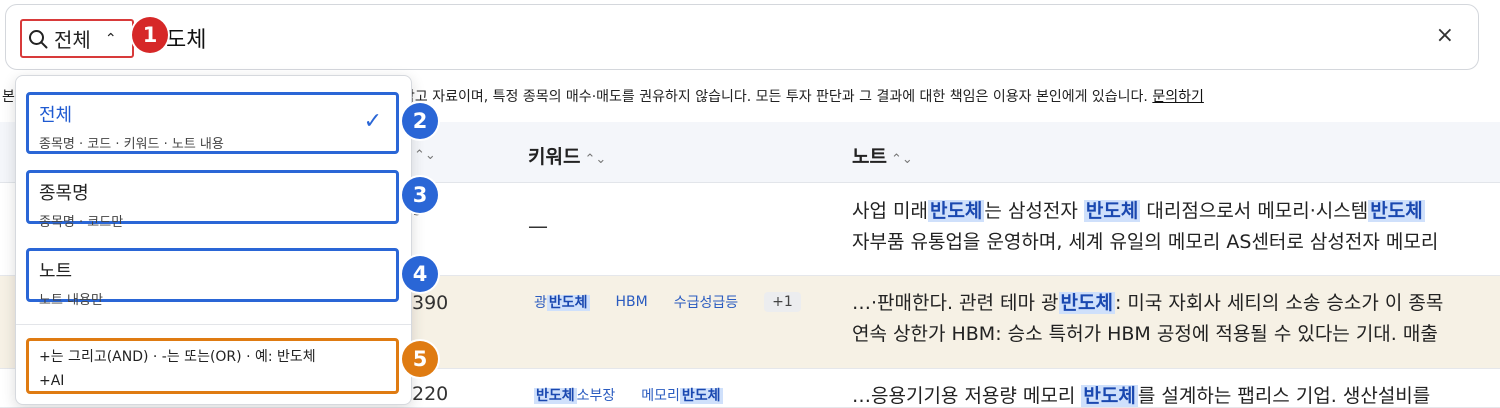 The height and width of the screenshot is (408, 1500). Describe the element at coordinates (1178, 97) in the screenshot. I see `contact-link: 문의하기` at that location.